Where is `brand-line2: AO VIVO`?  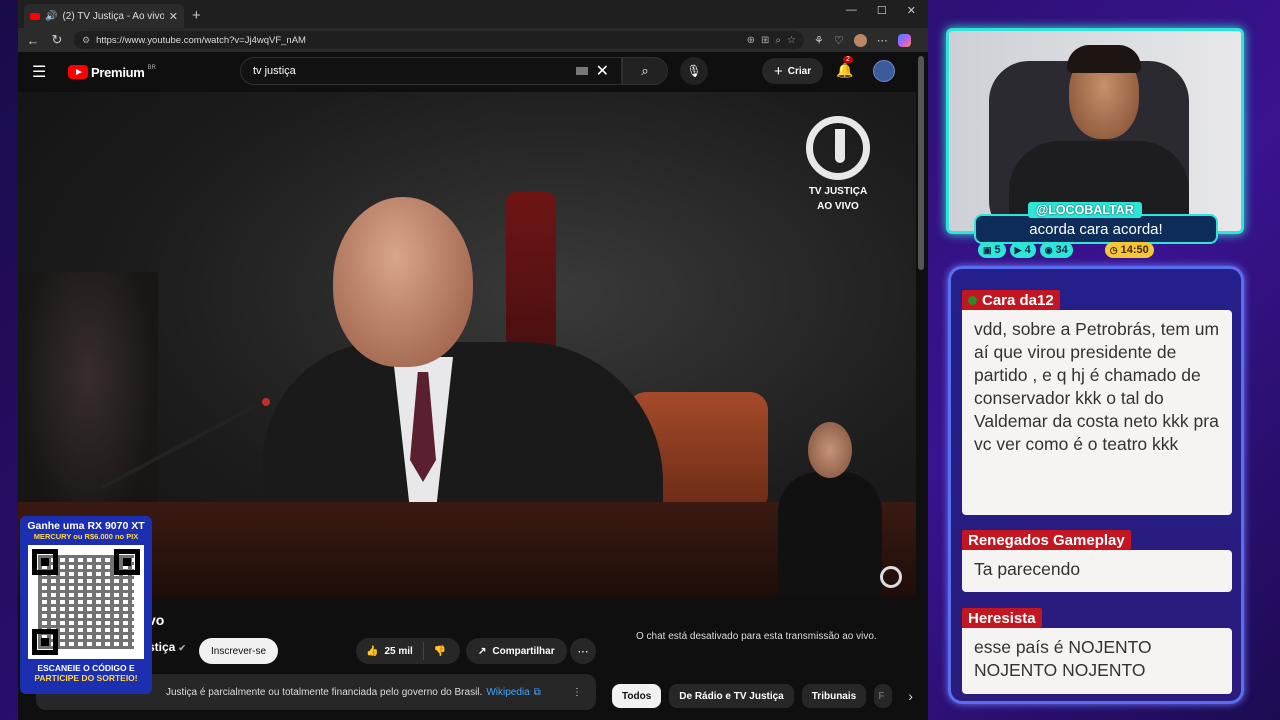
brand-line2: AO VIVO is located at coordinates (838, 206).